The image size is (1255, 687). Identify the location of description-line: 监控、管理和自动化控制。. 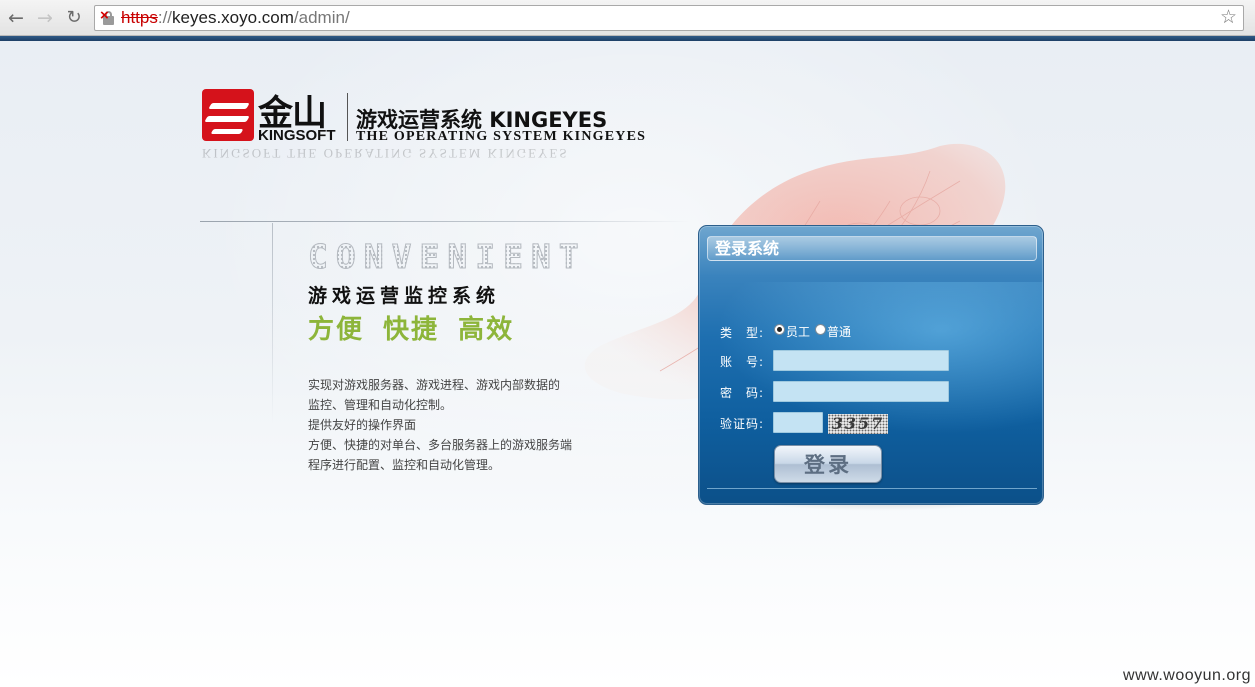
(380, 405).